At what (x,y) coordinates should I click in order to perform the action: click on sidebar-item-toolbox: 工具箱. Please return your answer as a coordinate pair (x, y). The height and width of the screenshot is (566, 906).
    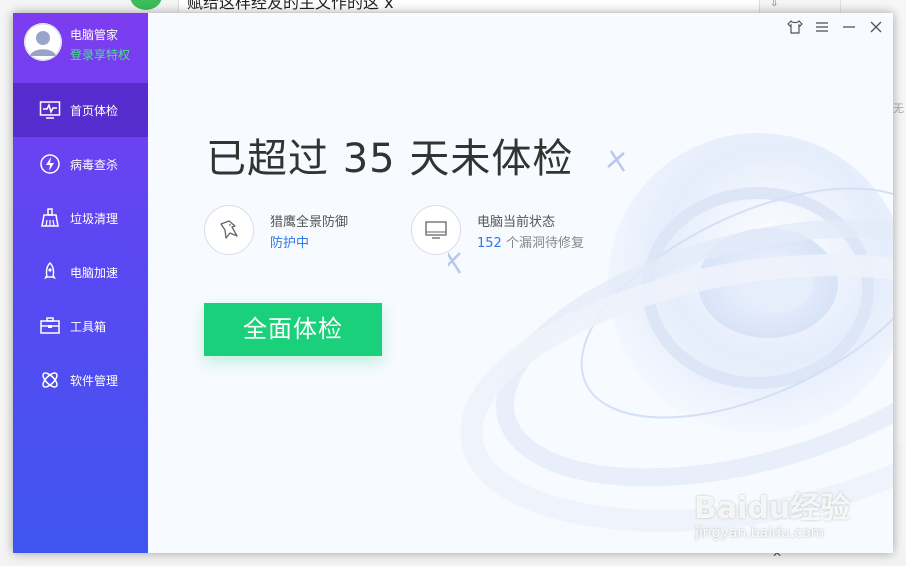
    Looking at the image, I should click on (80, 326).